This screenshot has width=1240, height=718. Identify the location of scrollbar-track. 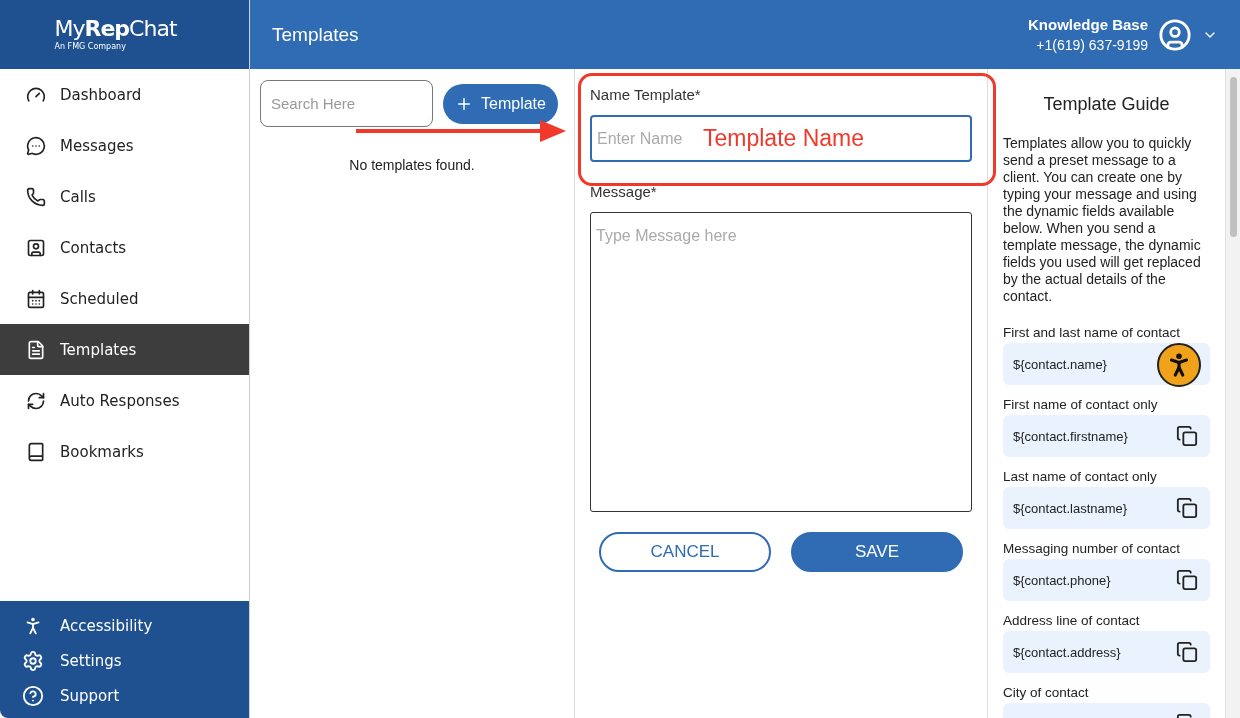
(1232, 393).